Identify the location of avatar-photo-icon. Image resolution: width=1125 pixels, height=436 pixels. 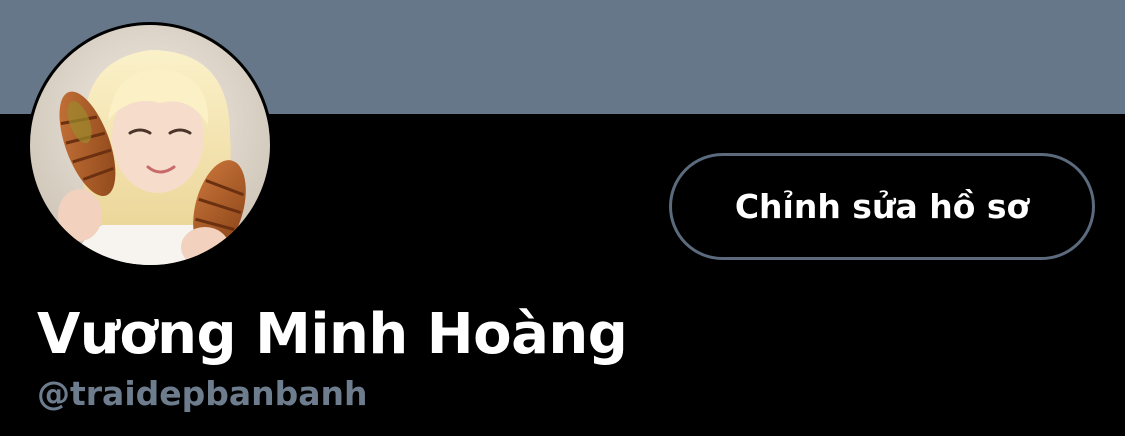
(150, 145).